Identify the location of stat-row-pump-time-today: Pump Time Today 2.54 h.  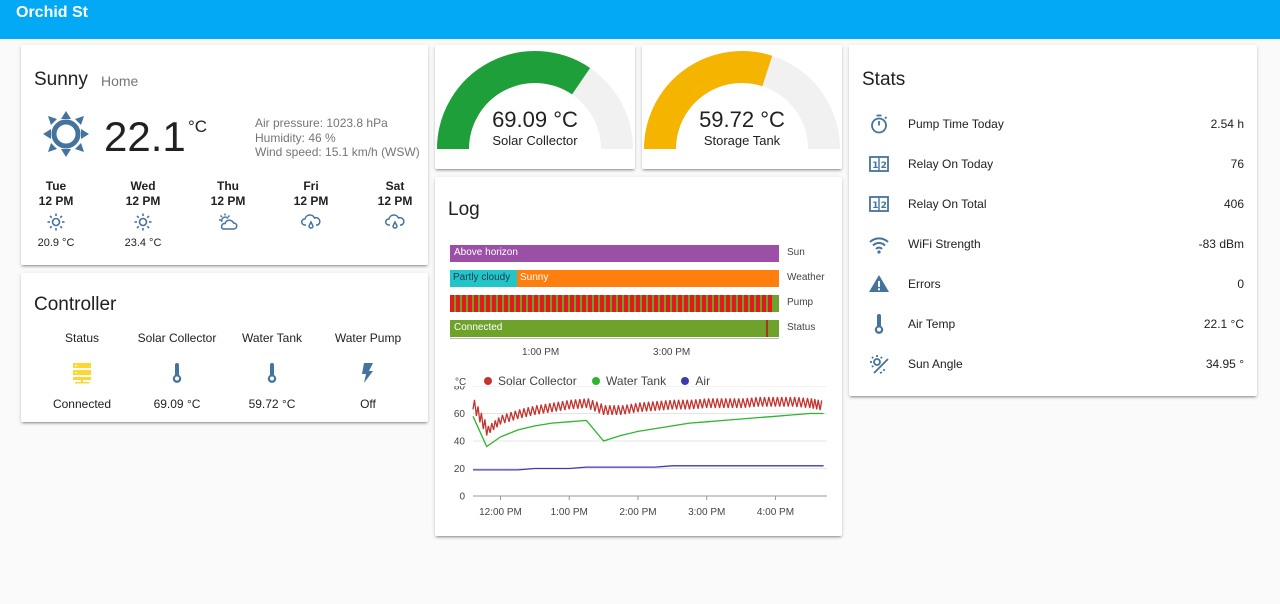
(1054, 133).